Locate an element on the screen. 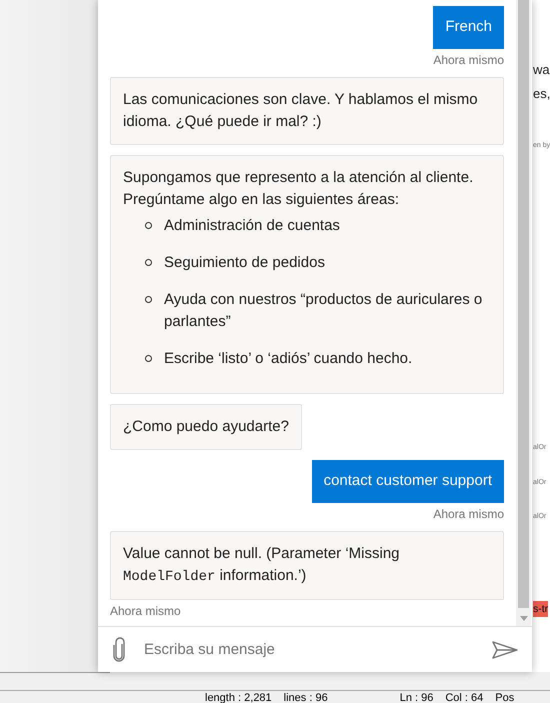  message-text: Supongamos que represento a la atención al cliente. Pregúntame algo en las siguientes áreas: is located at coordinates (298, 189).